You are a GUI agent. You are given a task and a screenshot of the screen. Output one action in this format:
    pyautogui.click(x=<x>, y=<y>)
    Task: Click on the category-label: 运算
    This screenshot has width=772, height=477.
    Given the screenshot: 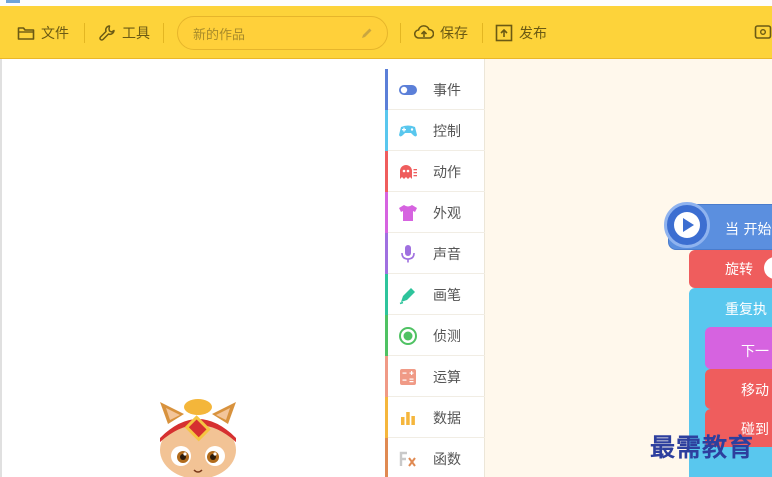 What is the action you would take?
    pyautogui.click(x=447, y=378)
    